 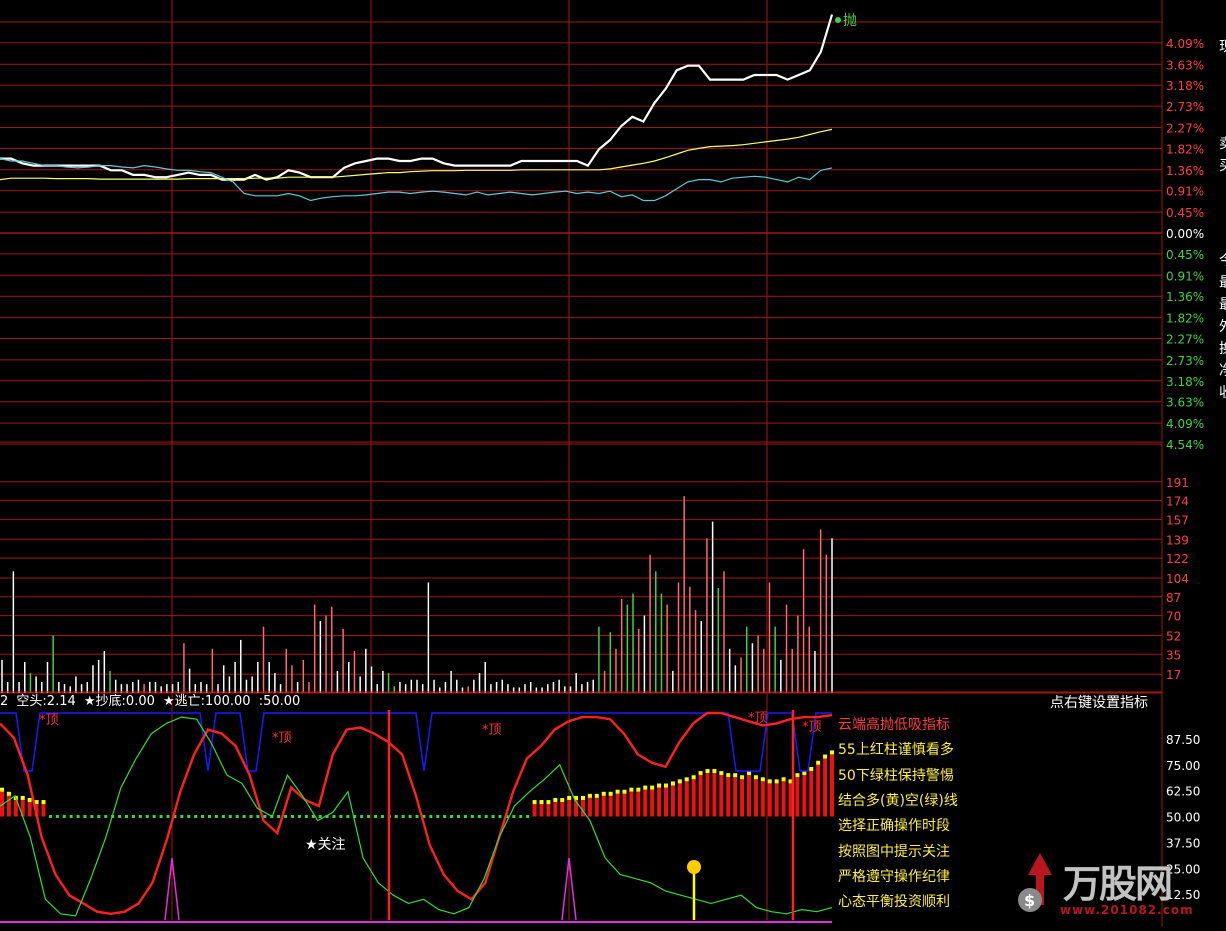 I want to click on indicator-note: 按照图中提示关注, so click(x=894, y=851).